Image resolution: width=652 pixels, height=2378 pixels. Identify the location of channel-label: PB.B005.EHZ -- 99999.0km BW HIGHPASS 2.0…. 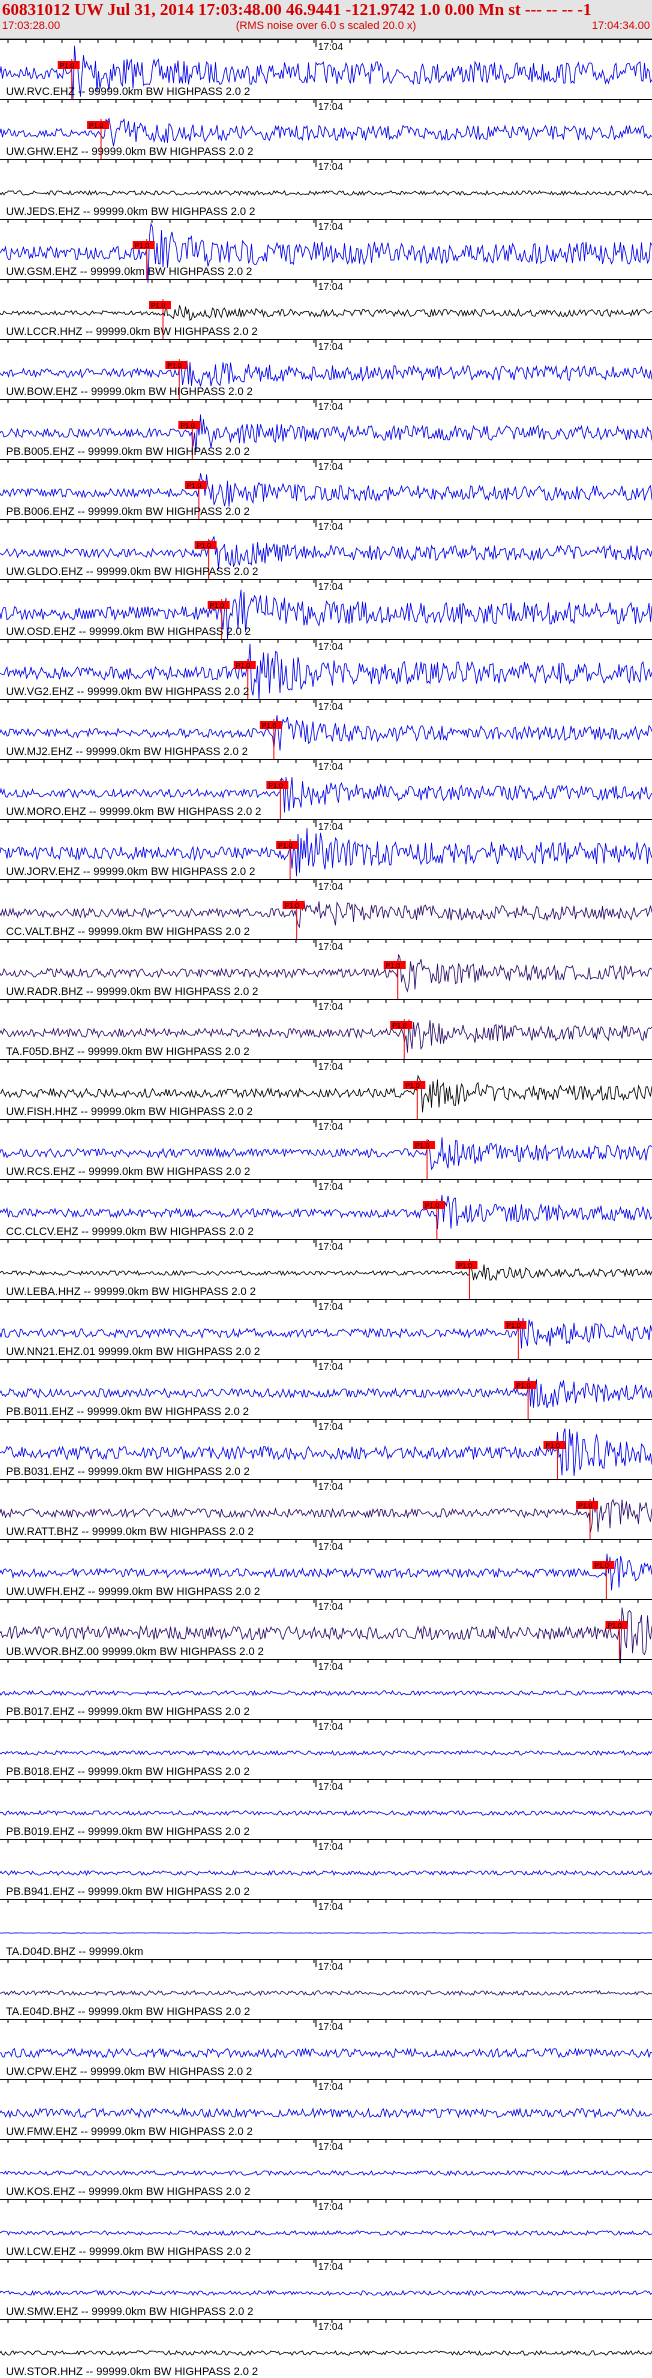
(128, 452).